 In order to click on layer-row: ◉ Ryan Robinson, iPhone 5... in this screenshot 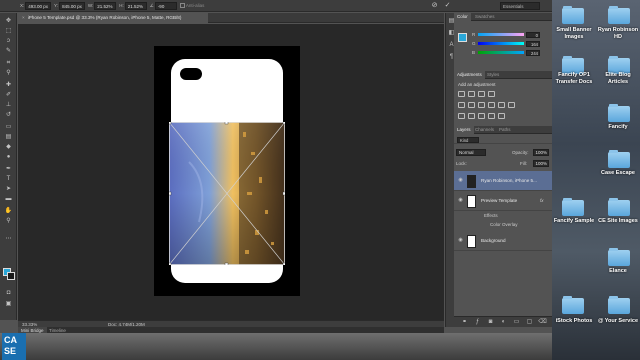, I will do `click(503, 181)`.